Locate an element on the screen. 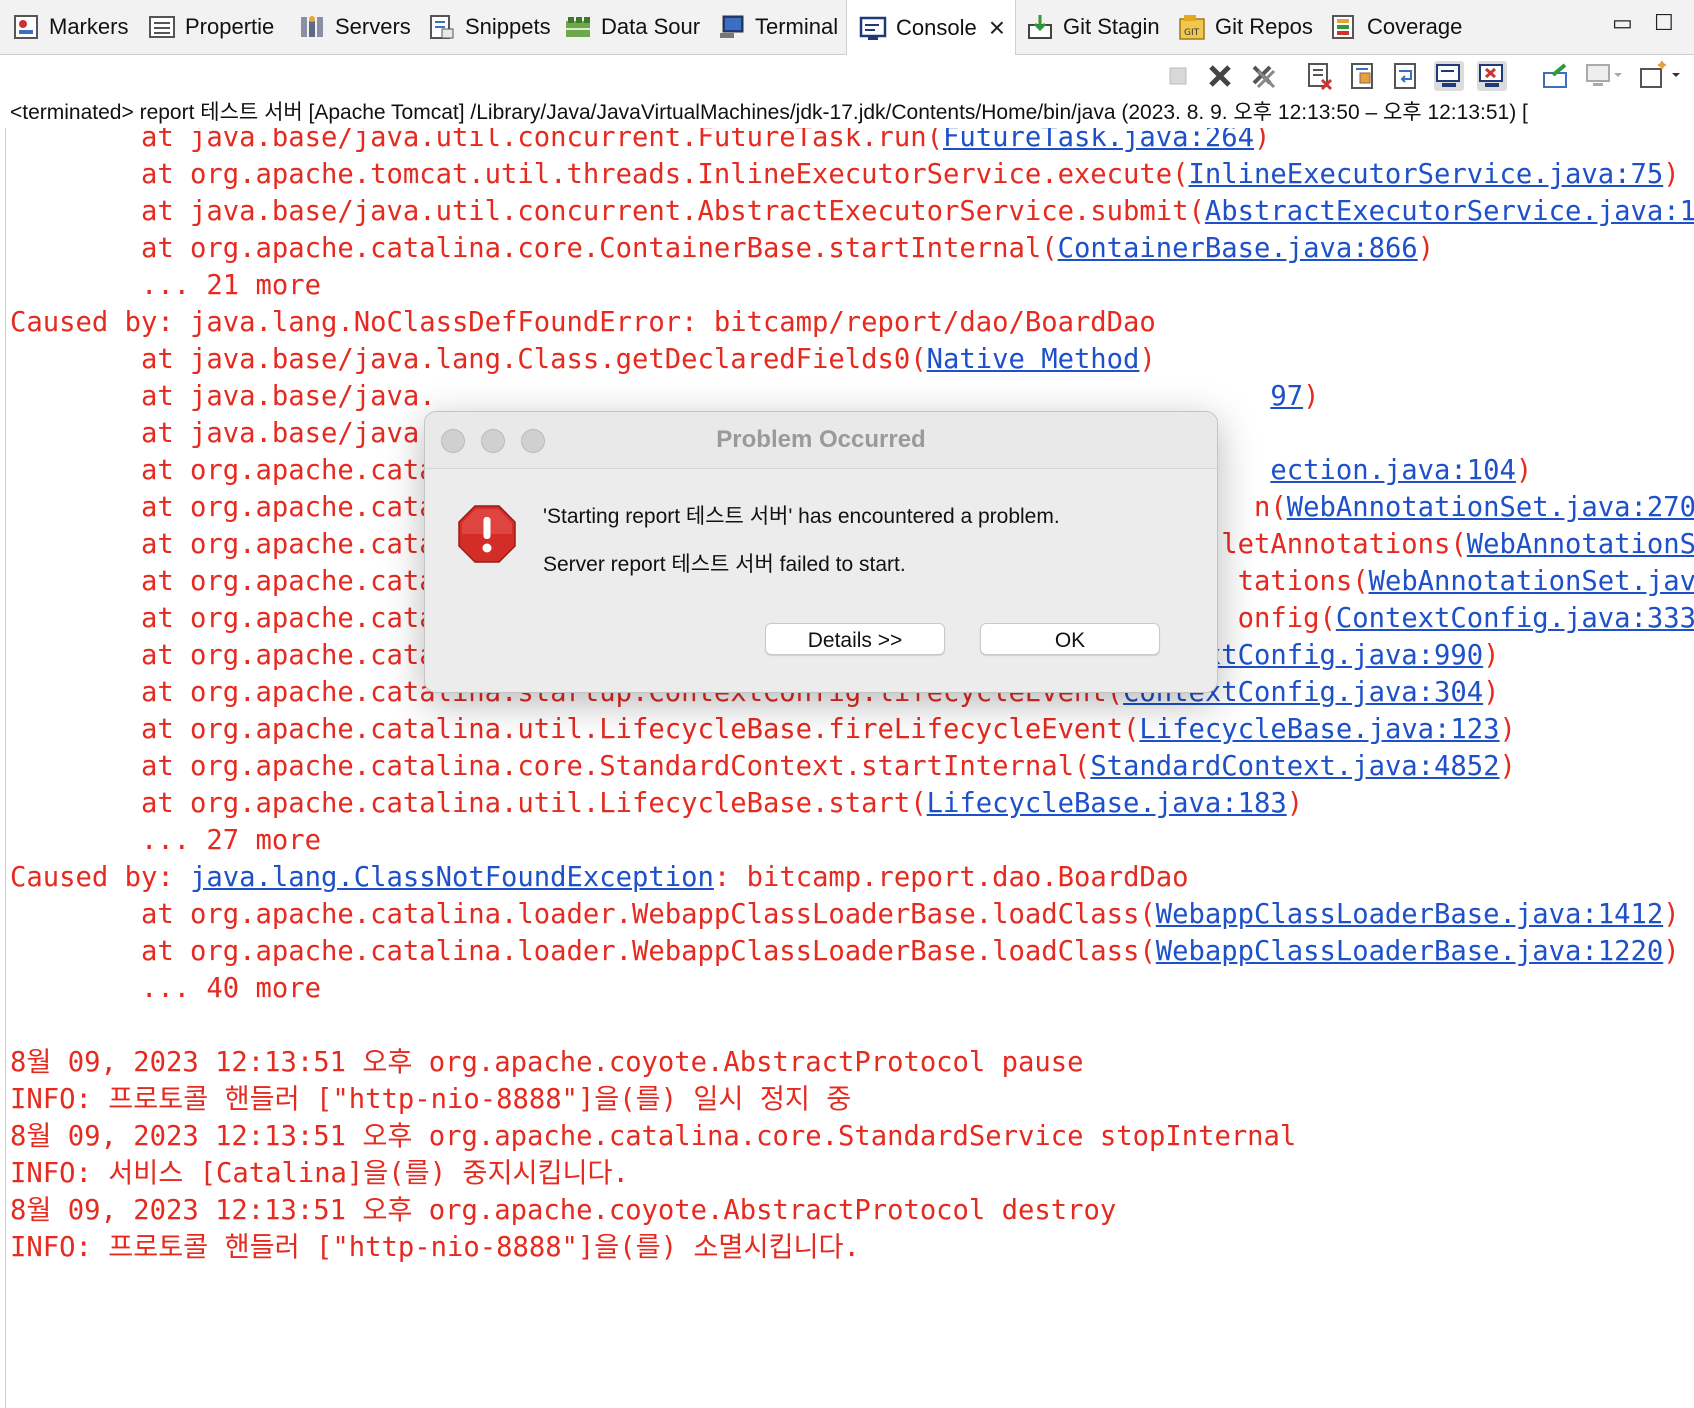  source-link: 97 is located at coordinates (1286, 396).